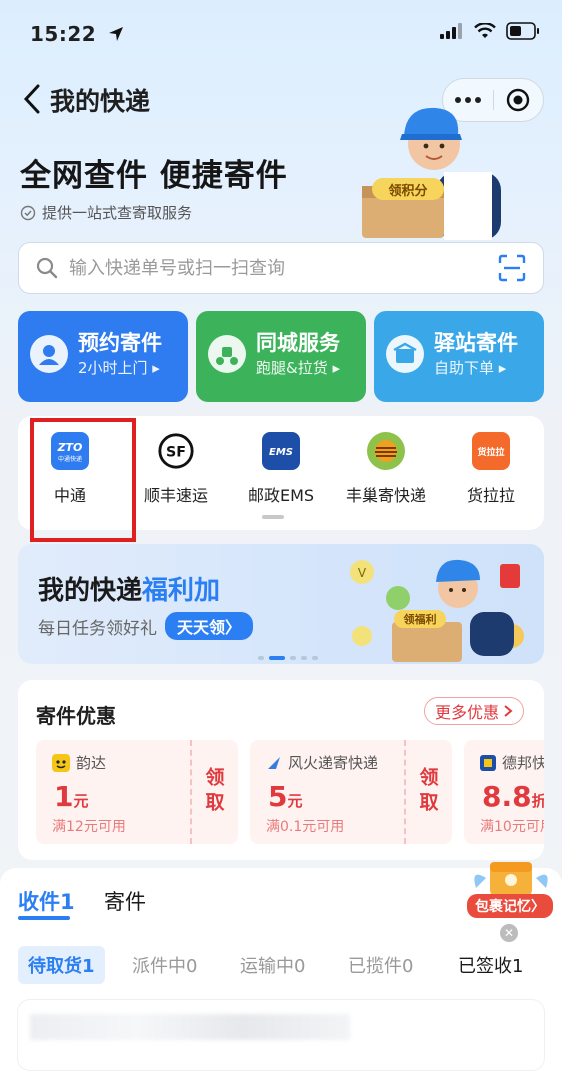 This screenshot has height=1080, width=562. What do you see at coordinates (333, 763) in the screenshot?
I see `coupon-brand-name: 风火递寄快递` at bounding box center [333, 763].